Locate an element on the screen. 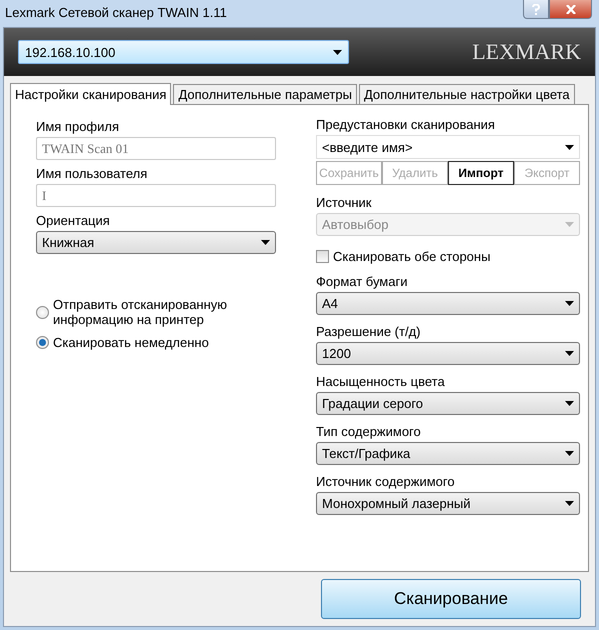 Image resolution: width=599 pixels, height=630 pixels. dropdown: Монохромный лазерный is located at coordinates (448, 503).